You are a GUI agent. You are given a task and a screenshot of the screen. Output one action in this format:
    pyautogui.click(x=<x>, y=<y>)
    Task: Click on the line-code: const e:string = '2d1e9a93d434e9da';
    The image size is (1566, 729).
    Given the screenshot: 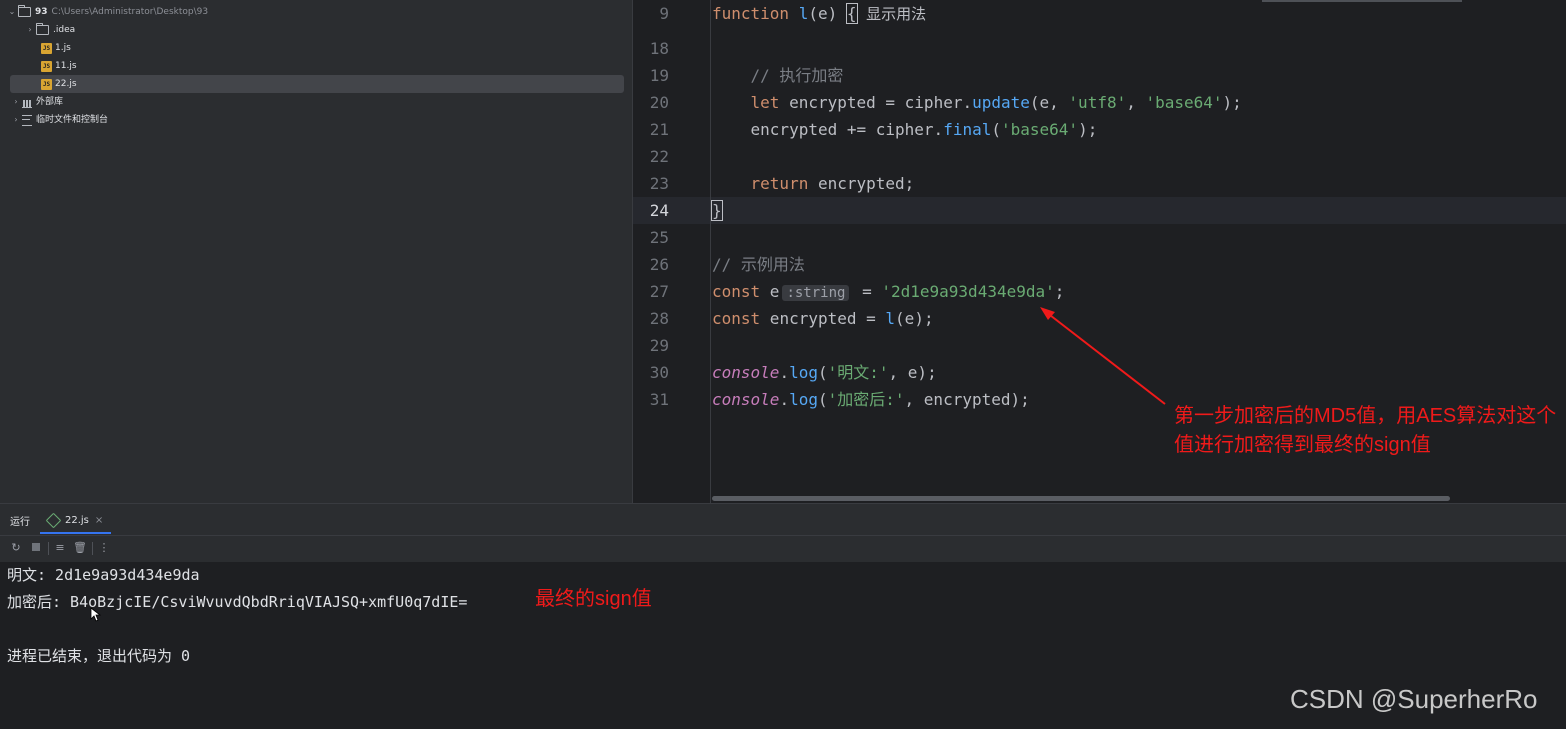 What is the action you would take?
    pyautogui.click(x=888, y=291)
    